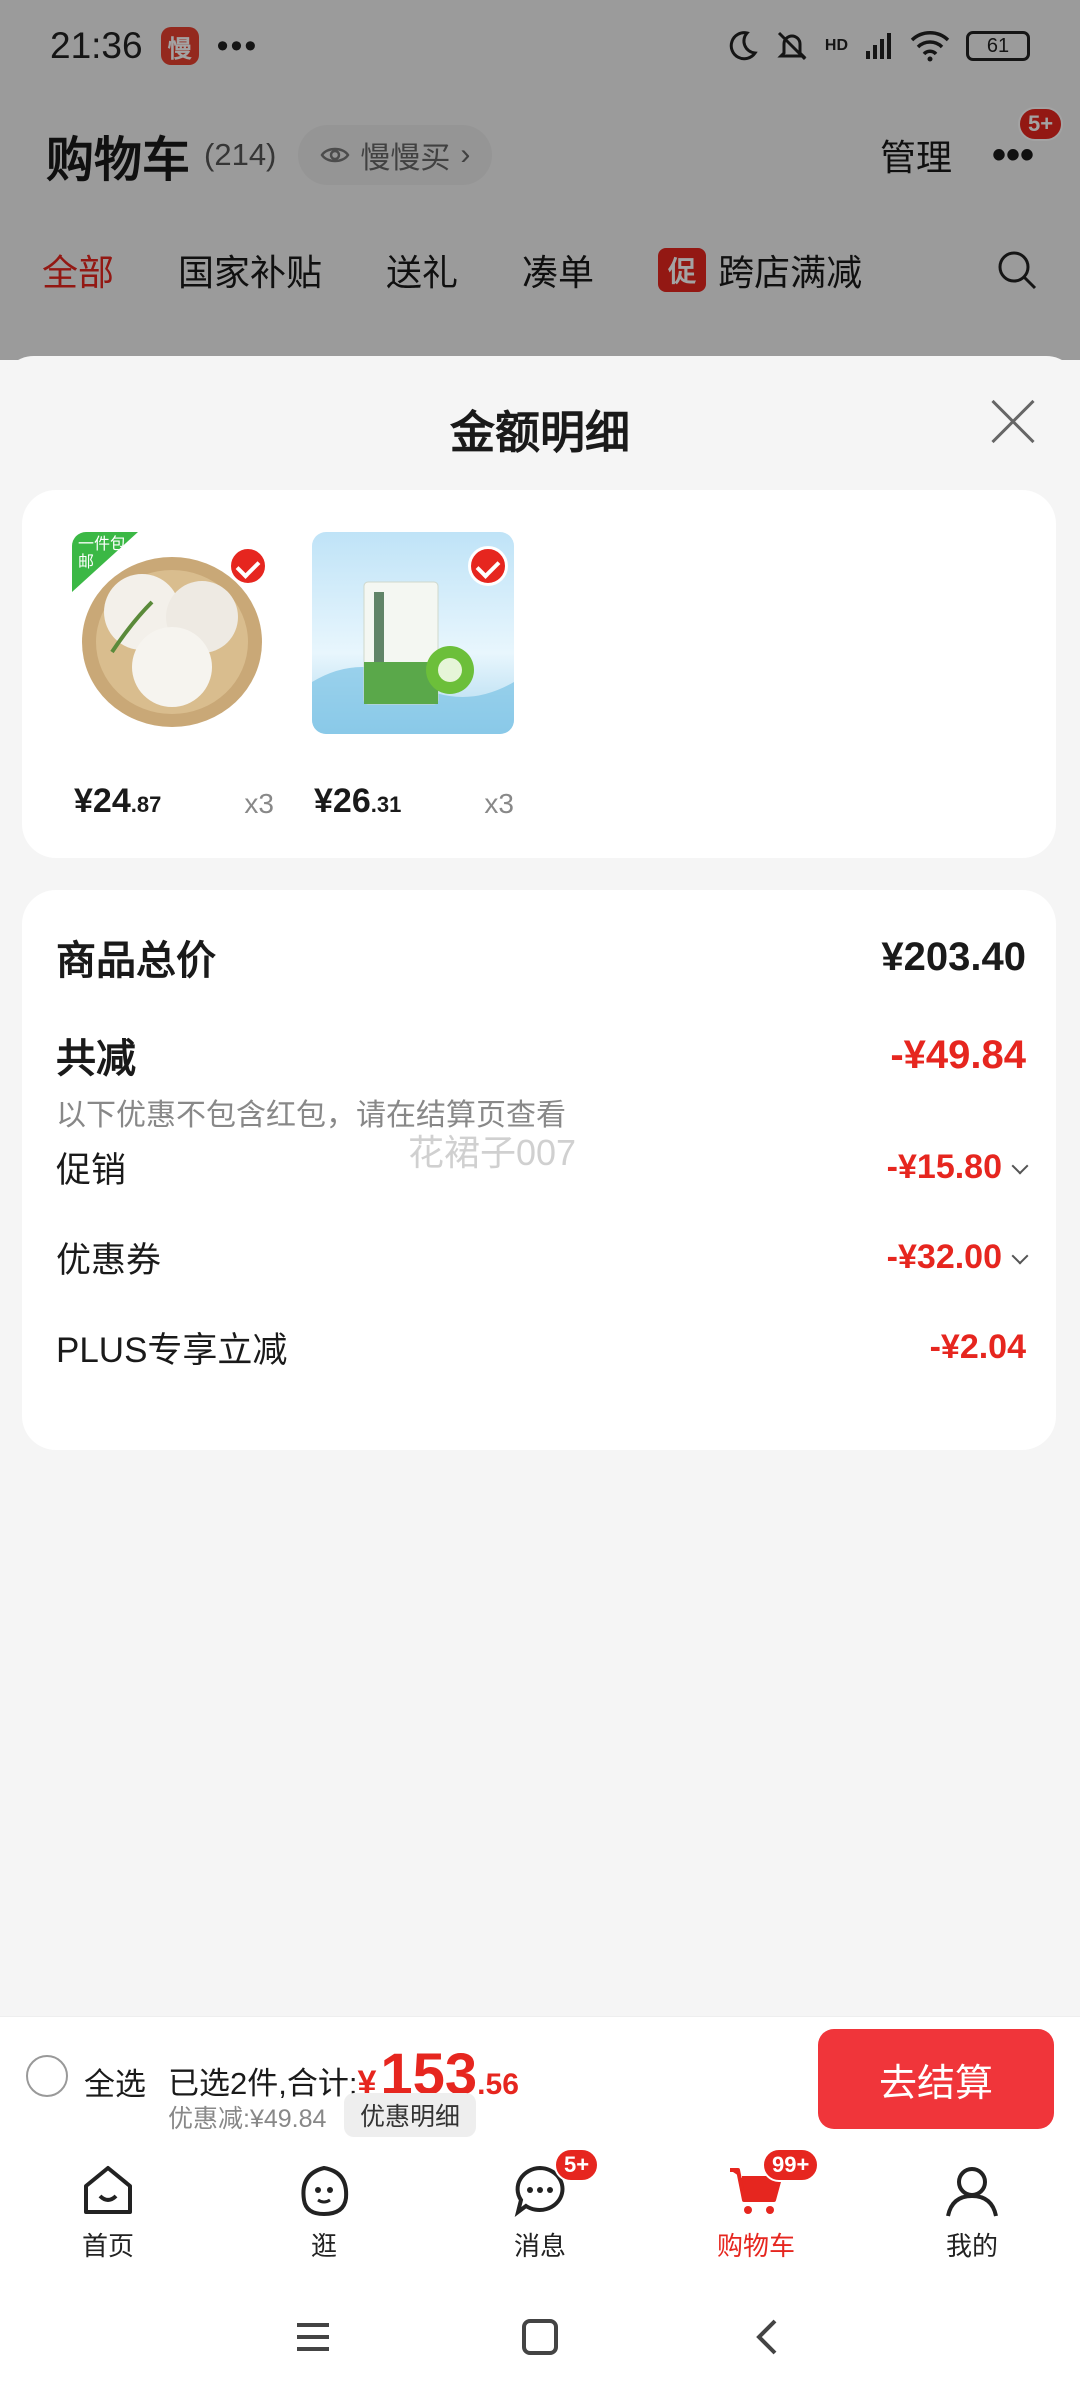 This screenshot has width=1080, height=2400. I want to click on coupon-value-wrap: -¥32.00, so click(957, 1257).